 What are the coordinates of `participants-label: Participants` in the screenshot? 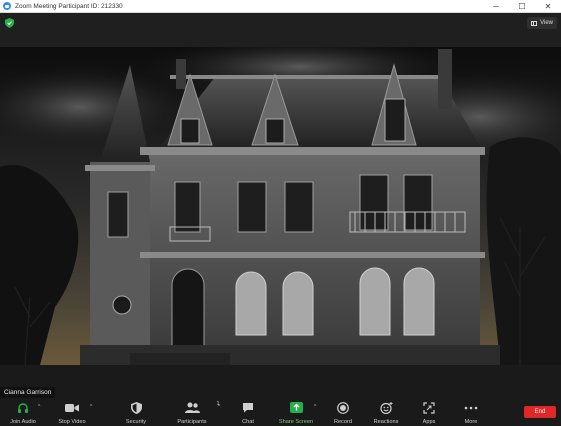 It's located at (192, 422).